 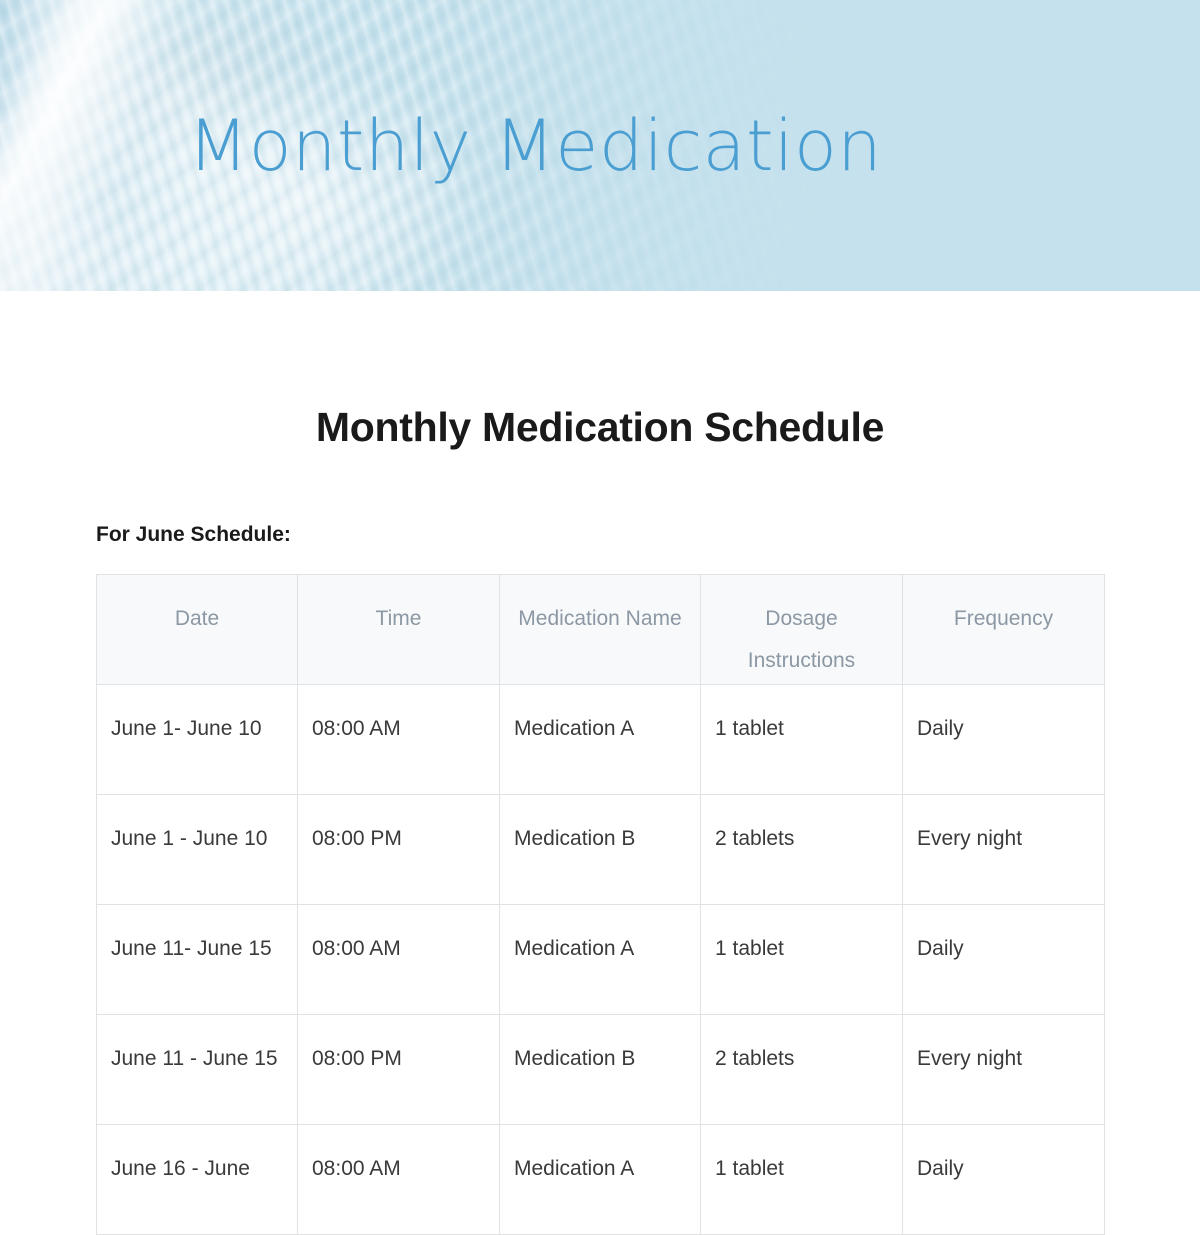 What do you see at coordinates (801, 629) in the screenshot?
I see `column-header-dosage-instructions: Dosage Instructions` at bounding box center [801, 629].